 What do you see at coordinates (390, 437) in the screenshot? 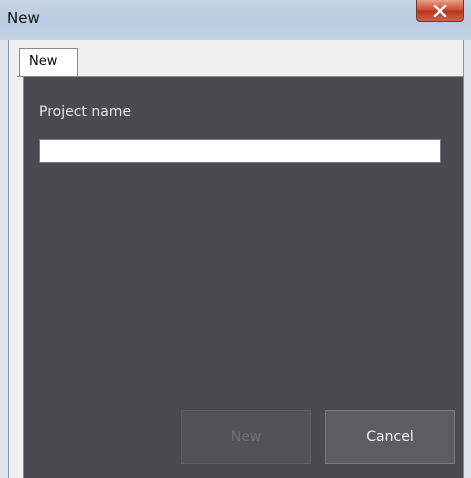
I see `cancel-button: Cancel` at bounding box center [390, 437].